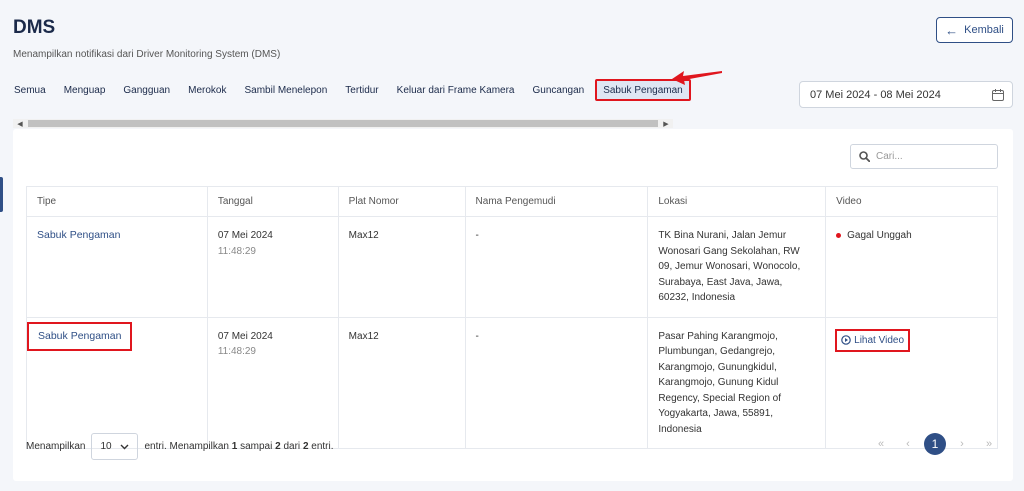 This screenshot has width=1024, height=491. I want to click on tab-keluar-frame-kamera: Keluar dari Frame Kamera, so click(456, 90).